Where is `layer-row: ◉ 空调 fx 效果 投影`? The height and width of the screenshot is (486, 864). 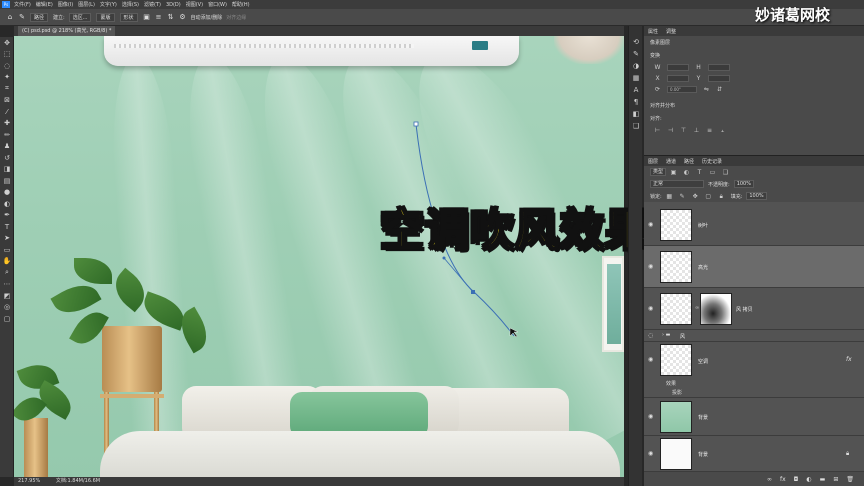 layer-row: ◉ 空调 fx 效果 投影 is located at coordinates (754, 370).